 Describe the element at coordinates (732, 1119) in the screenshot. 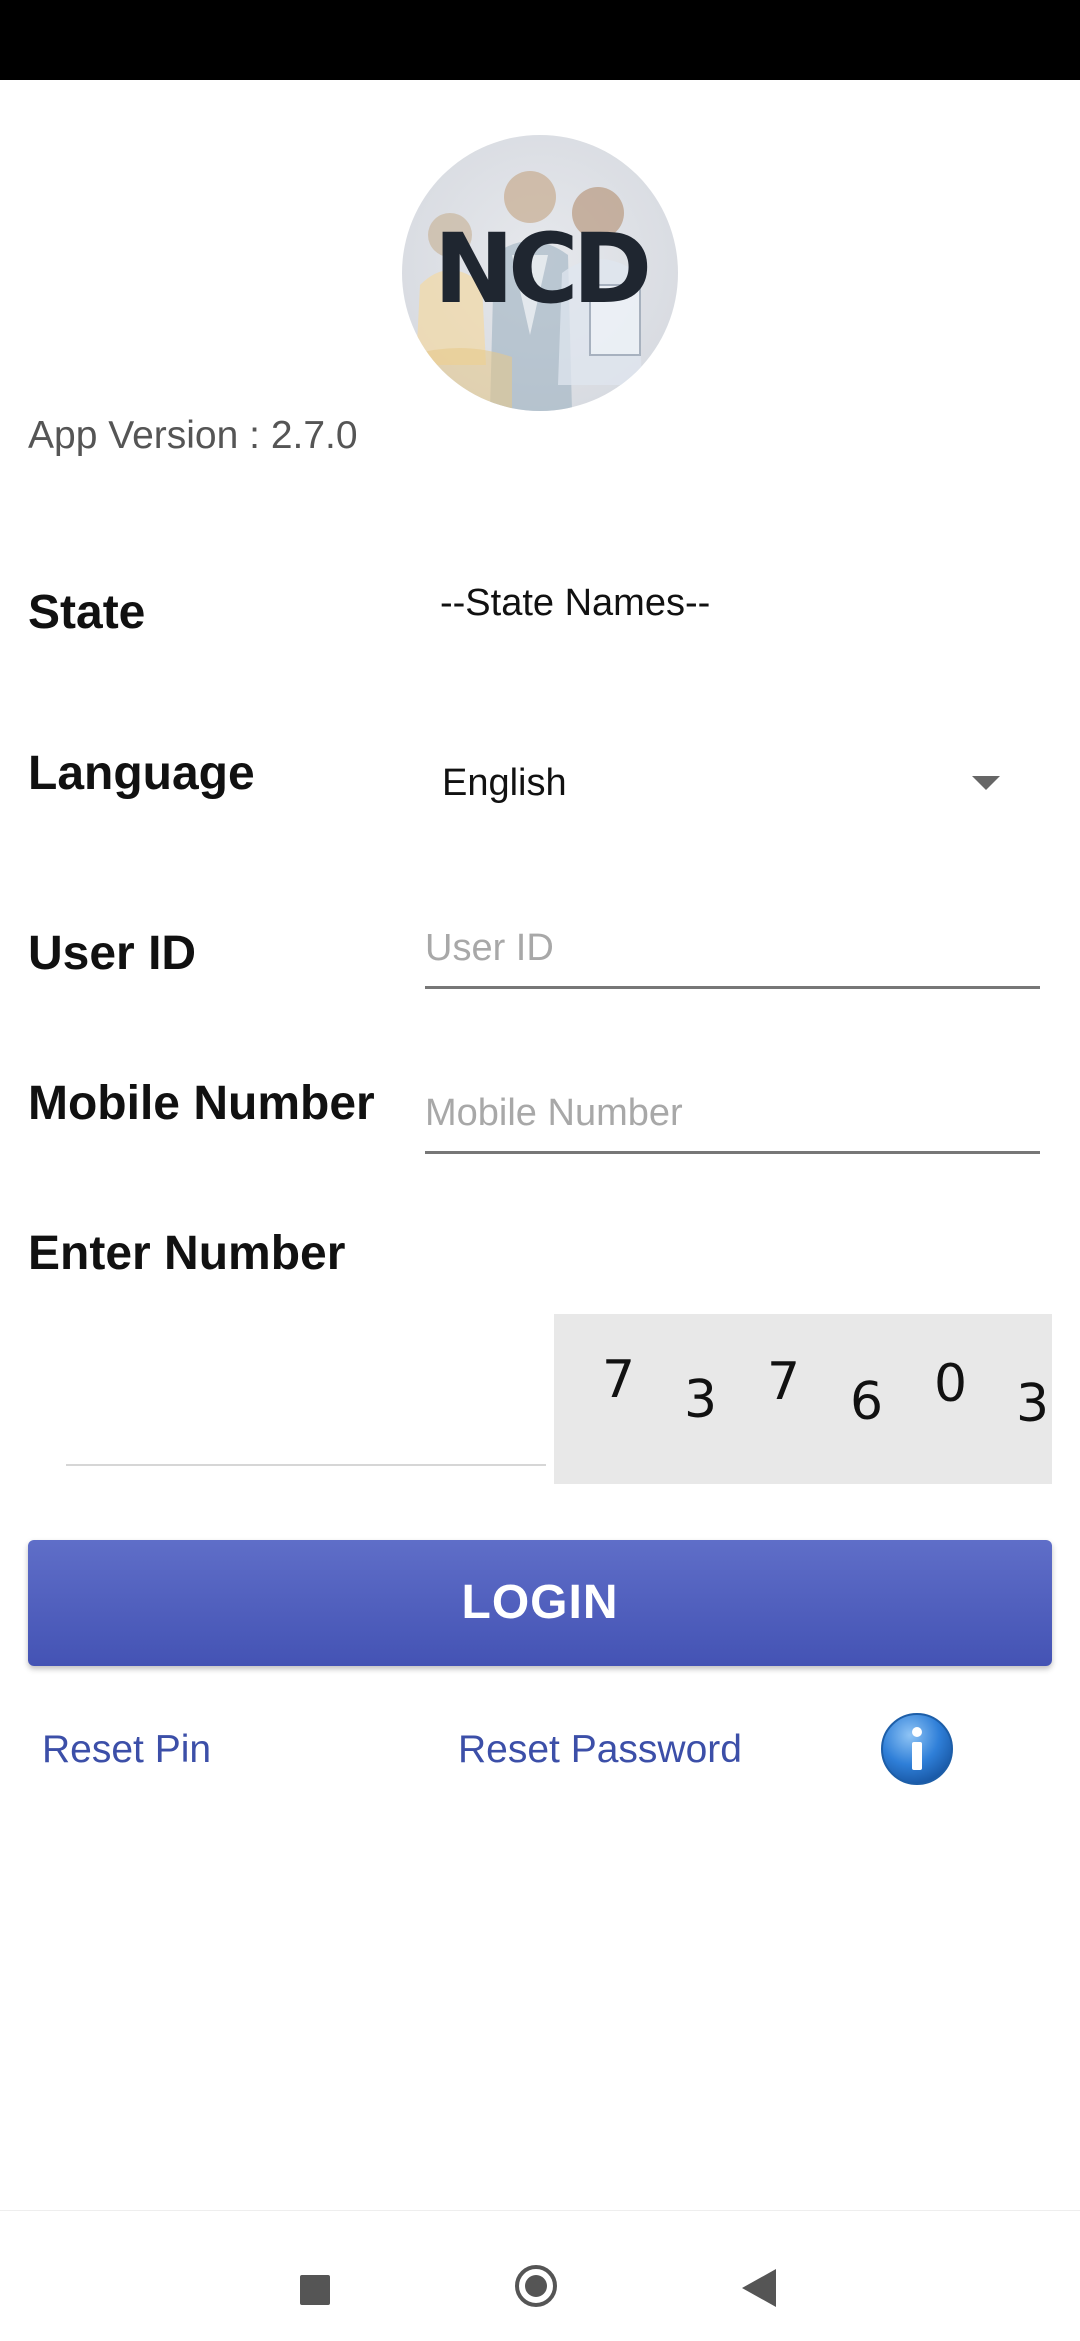

I see `mobile-number-input` at that location.